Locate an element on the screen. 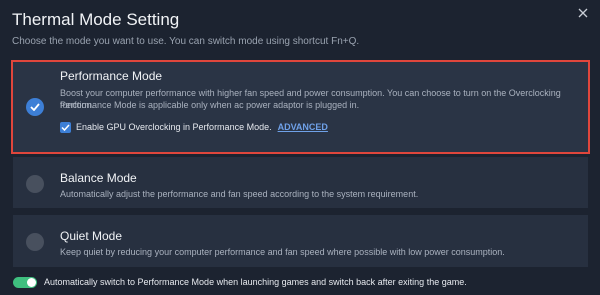  performance-mode-title: Performance Mode is located at coordinates (111, 76).